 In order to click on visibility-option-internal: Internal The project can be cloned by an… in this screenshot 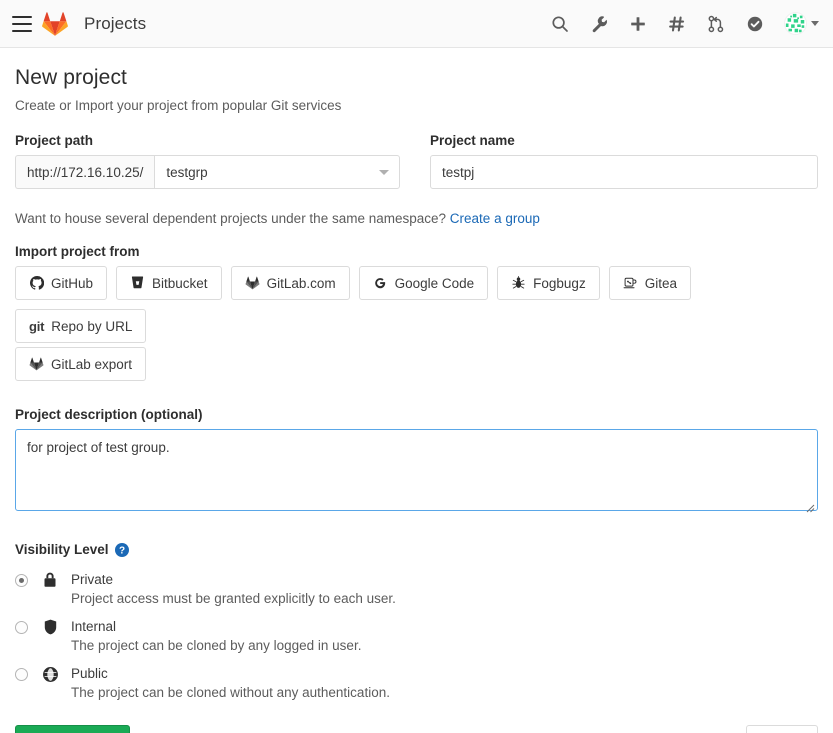, I will do `click(416, 636)`.